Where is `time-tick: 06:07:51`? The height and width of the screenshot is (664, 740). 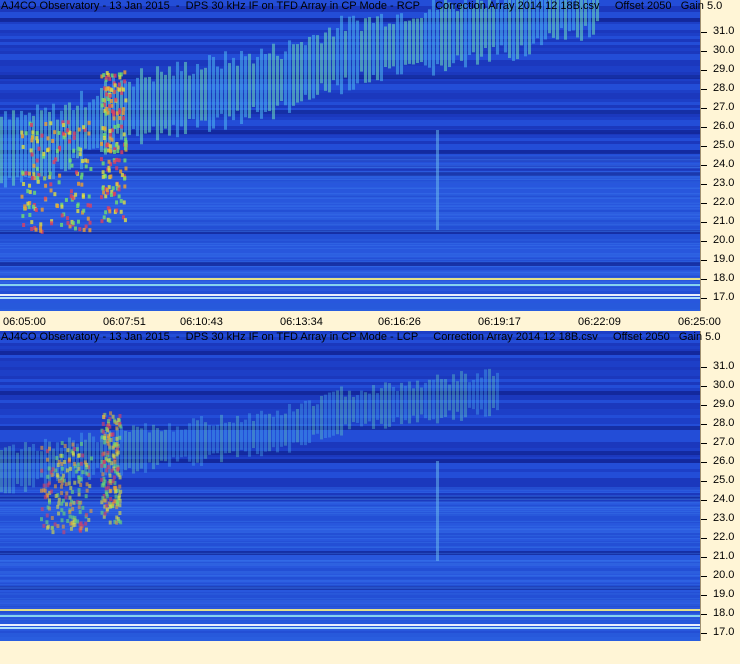 time-tick: 06:07:51 is located at coordinates (124, 322).